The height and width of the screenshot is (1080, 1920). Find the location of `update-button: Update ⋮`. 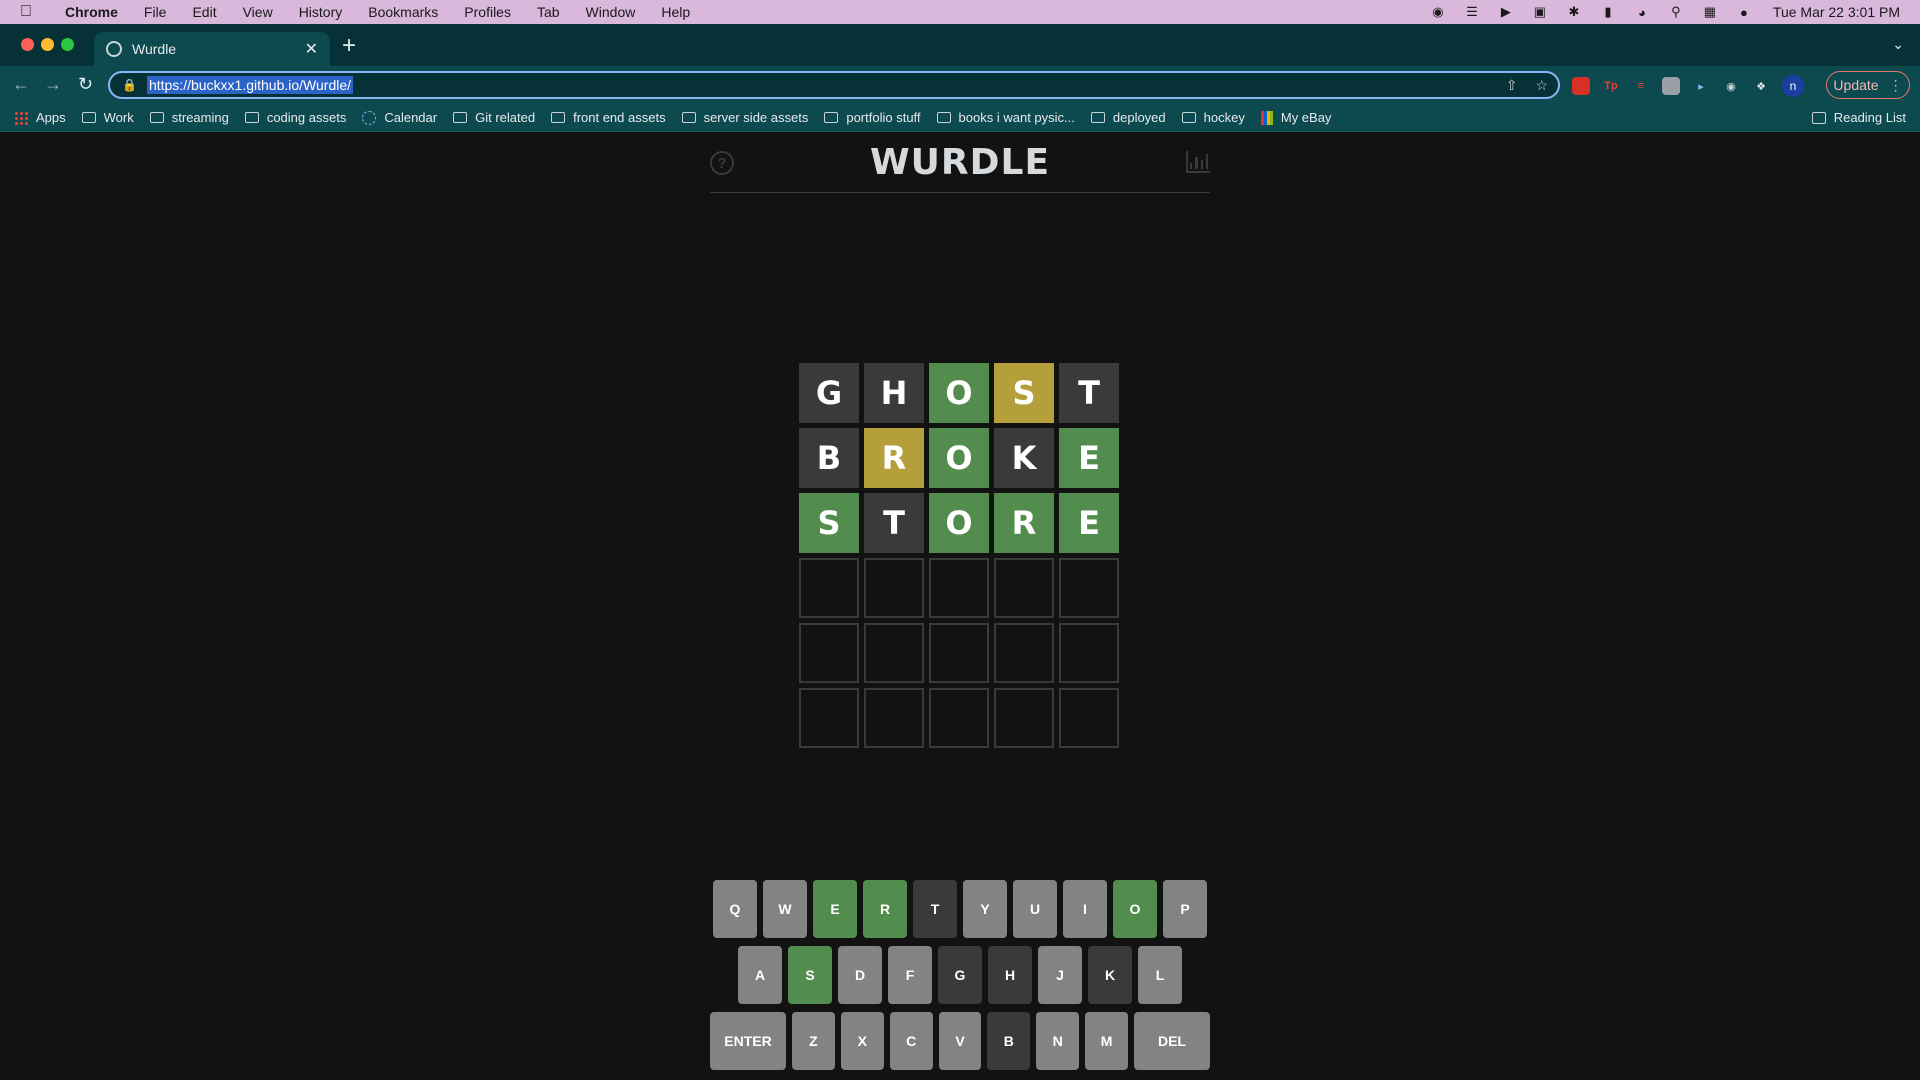

update-button: Update ⋮ is located at coordinates (1868, 85).